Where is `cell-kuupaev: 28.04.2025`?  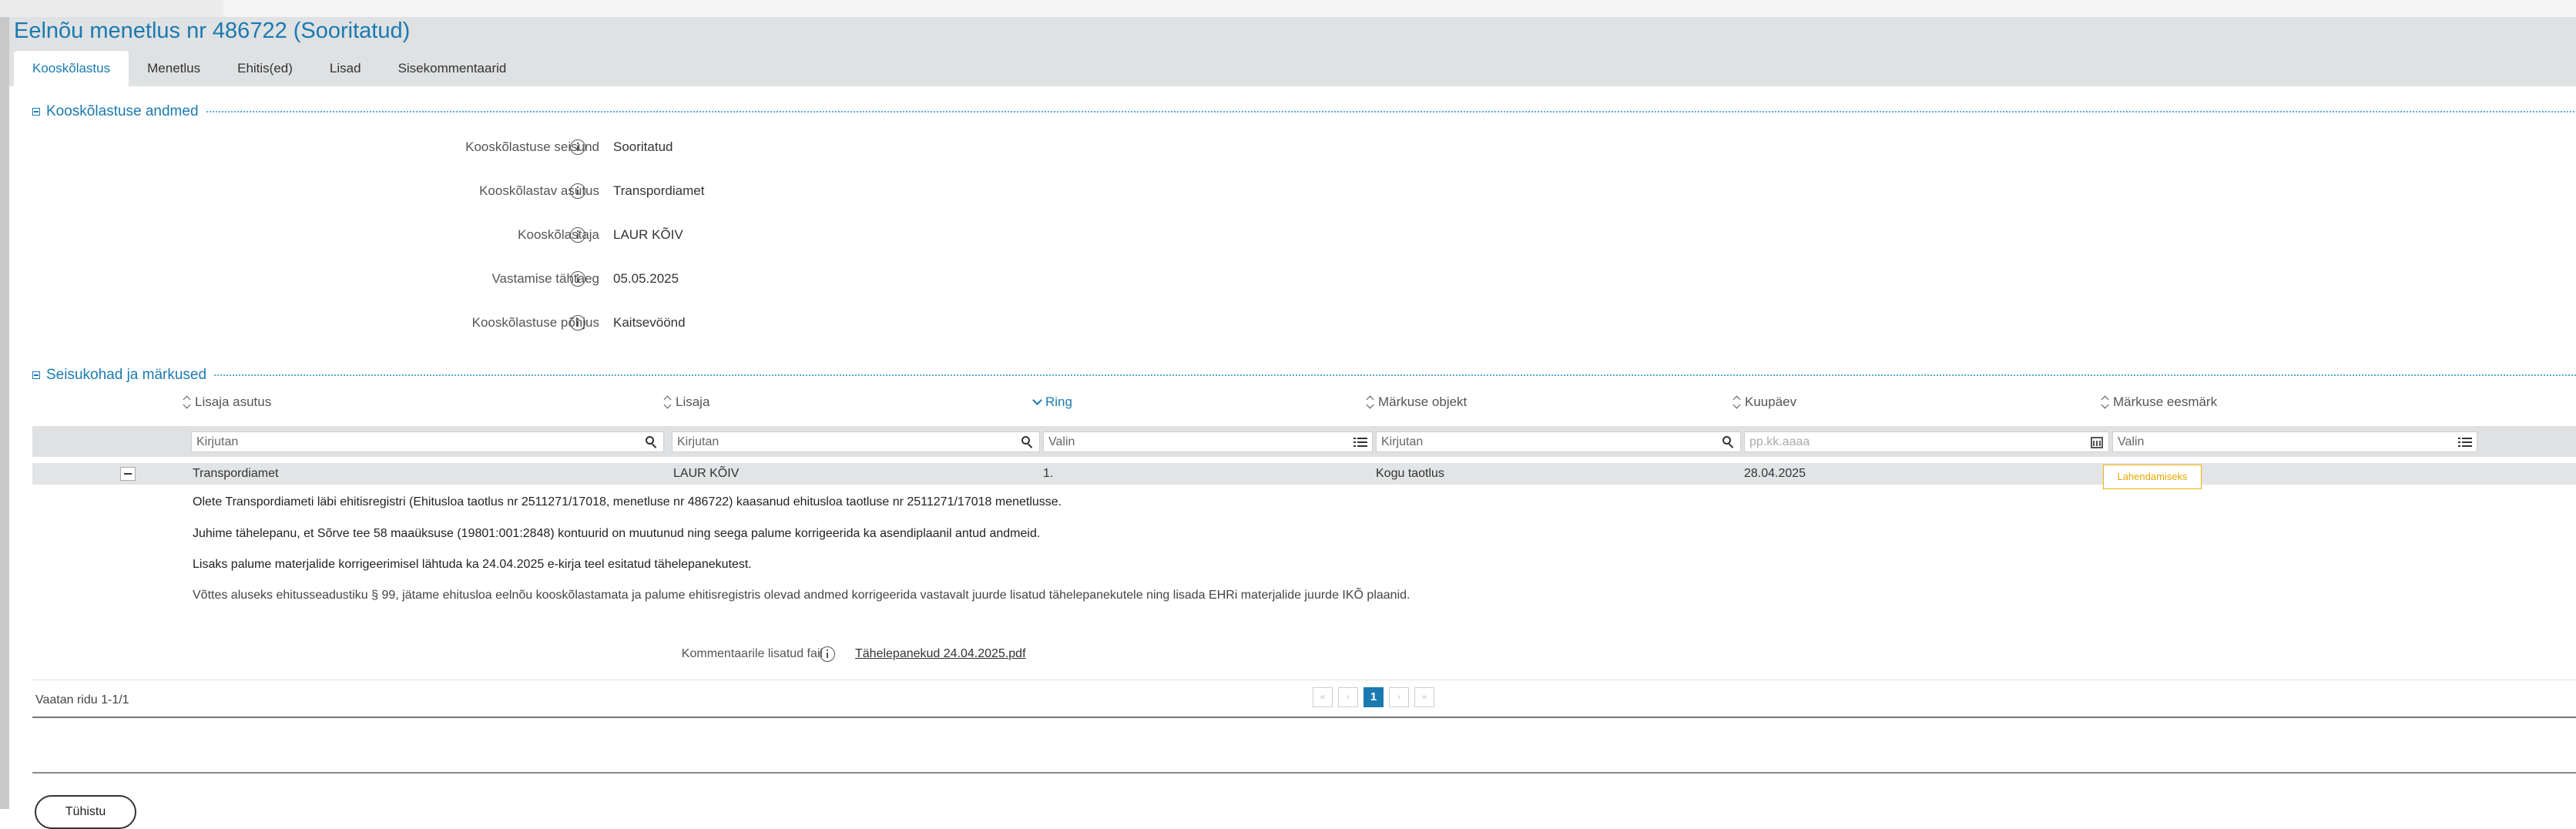
cell-kuupaev: 28.04.2025 is located at coordinates (1775, 473).